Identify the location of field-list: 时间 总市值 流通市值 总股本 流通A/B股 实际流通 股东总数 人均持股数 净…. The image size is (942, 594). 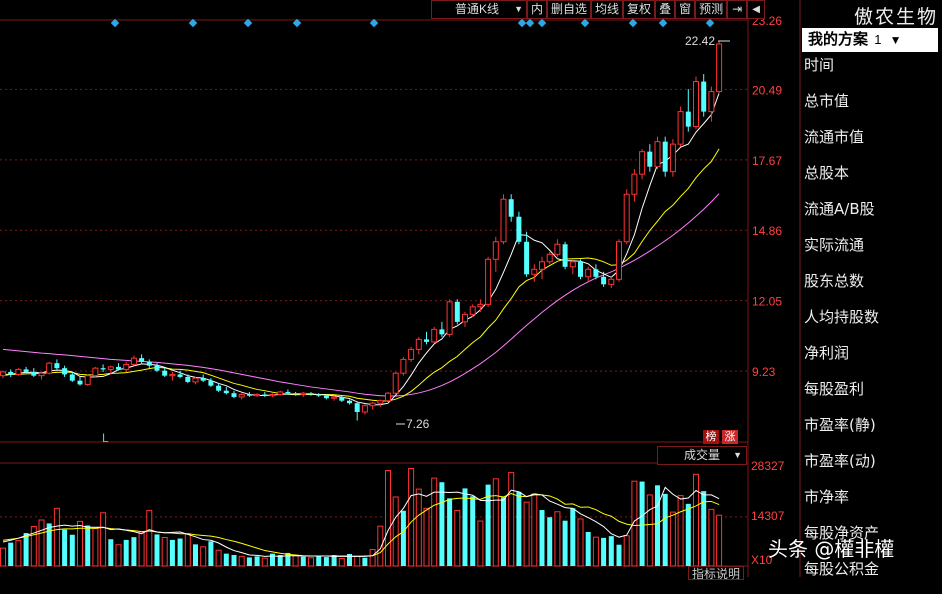
(841, 324).